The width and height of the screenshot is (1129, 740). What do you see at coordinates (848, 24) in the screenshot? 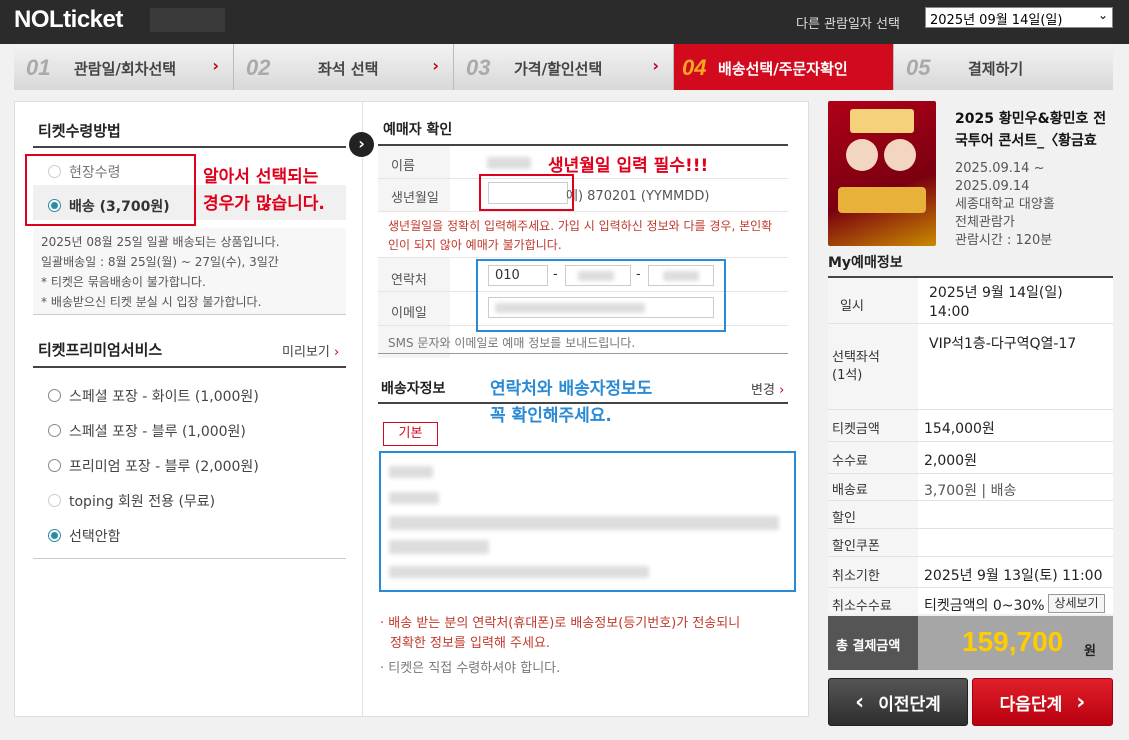
I see `other-date-label: 다른 관람일자 선택` at bounding box center [848, 24].